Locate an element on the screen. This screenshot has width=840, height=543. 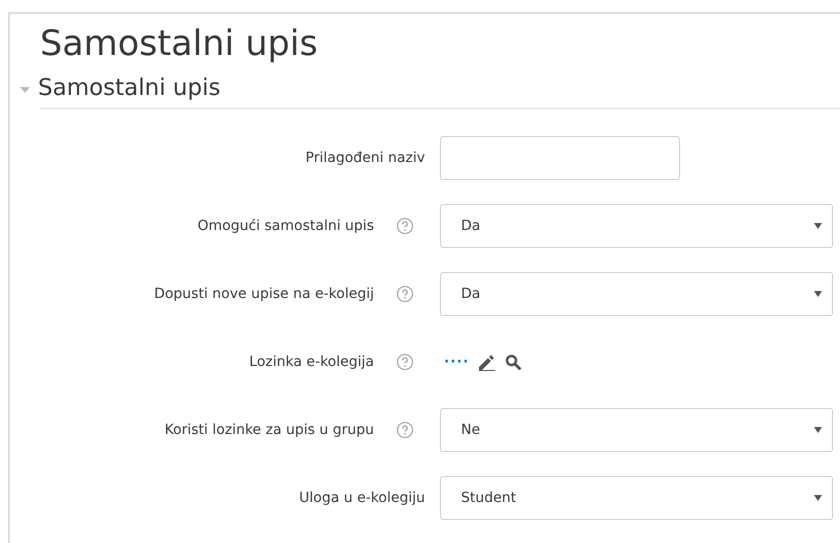
page-title: Samostalni upis is located at coordinates (179, 44).